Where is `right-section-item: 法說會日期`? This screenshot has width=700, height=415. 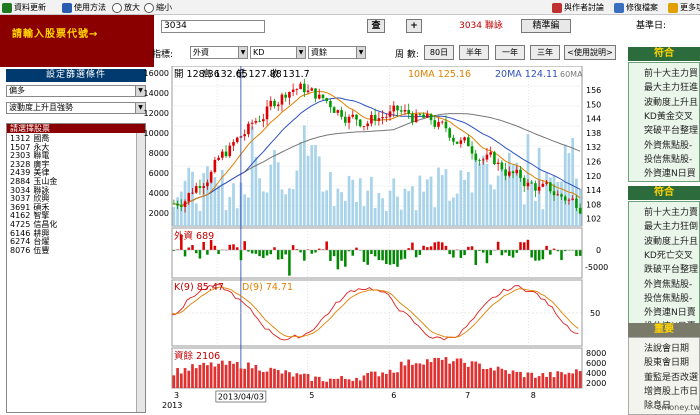 right-section-item: 法說會日期 is located at coordinates (666, 347).